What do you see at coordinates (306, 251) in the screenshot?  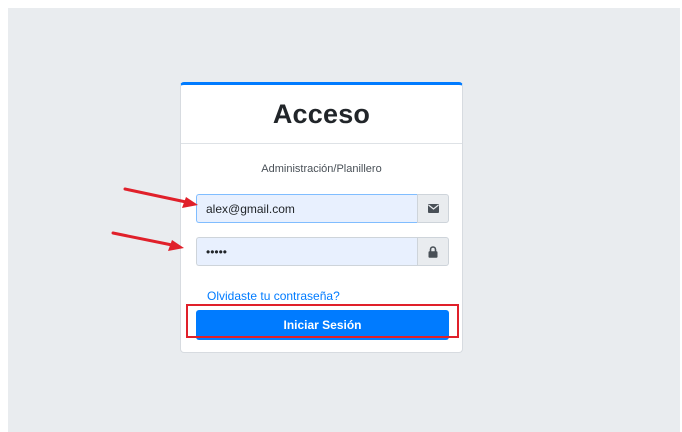 I see `password-field` at bounding box center [306, 251].